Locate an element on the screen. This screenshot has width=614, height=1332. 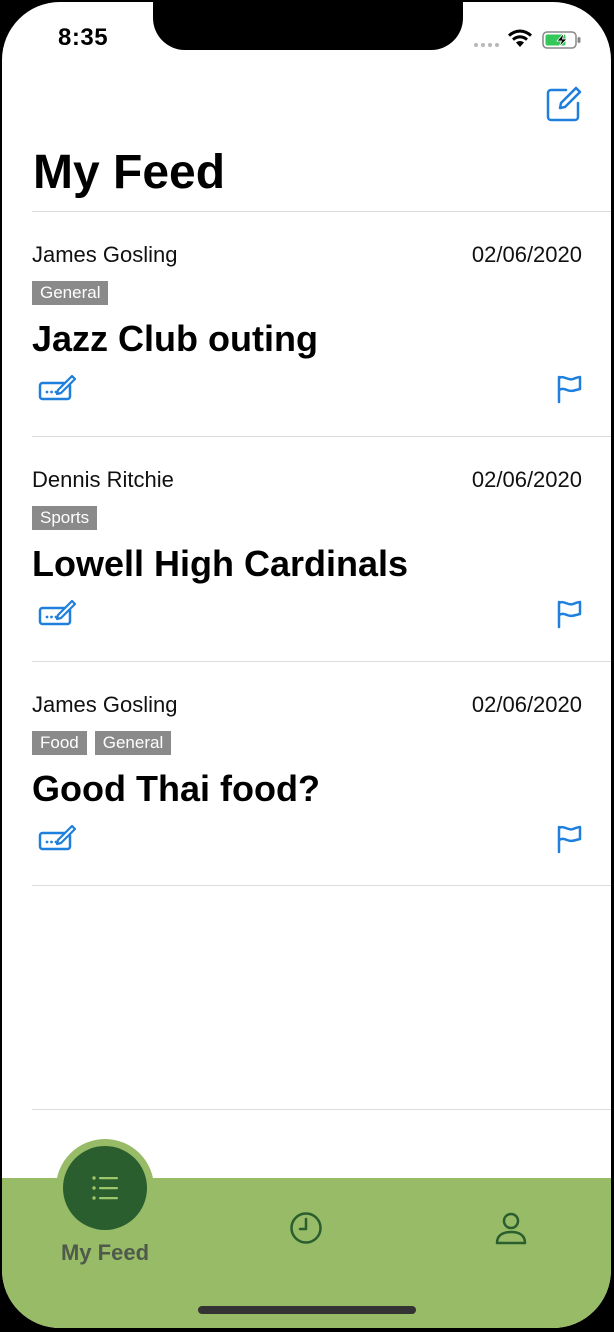
home-indicator is located at coordinates (307, 1310).